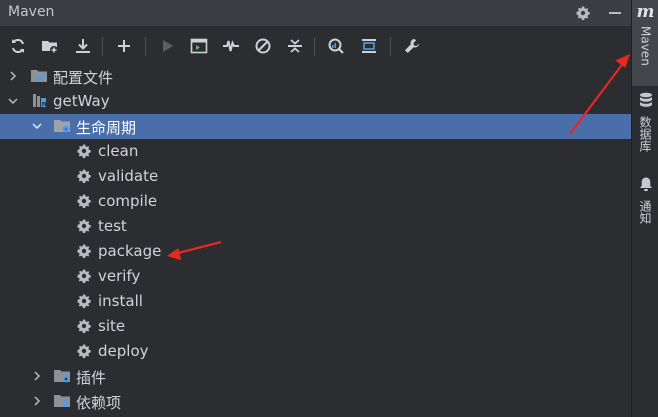 This screenshot has width=658, height=417. I want to click on tree-node-dependencies: 依赖项, so click(315, 401).